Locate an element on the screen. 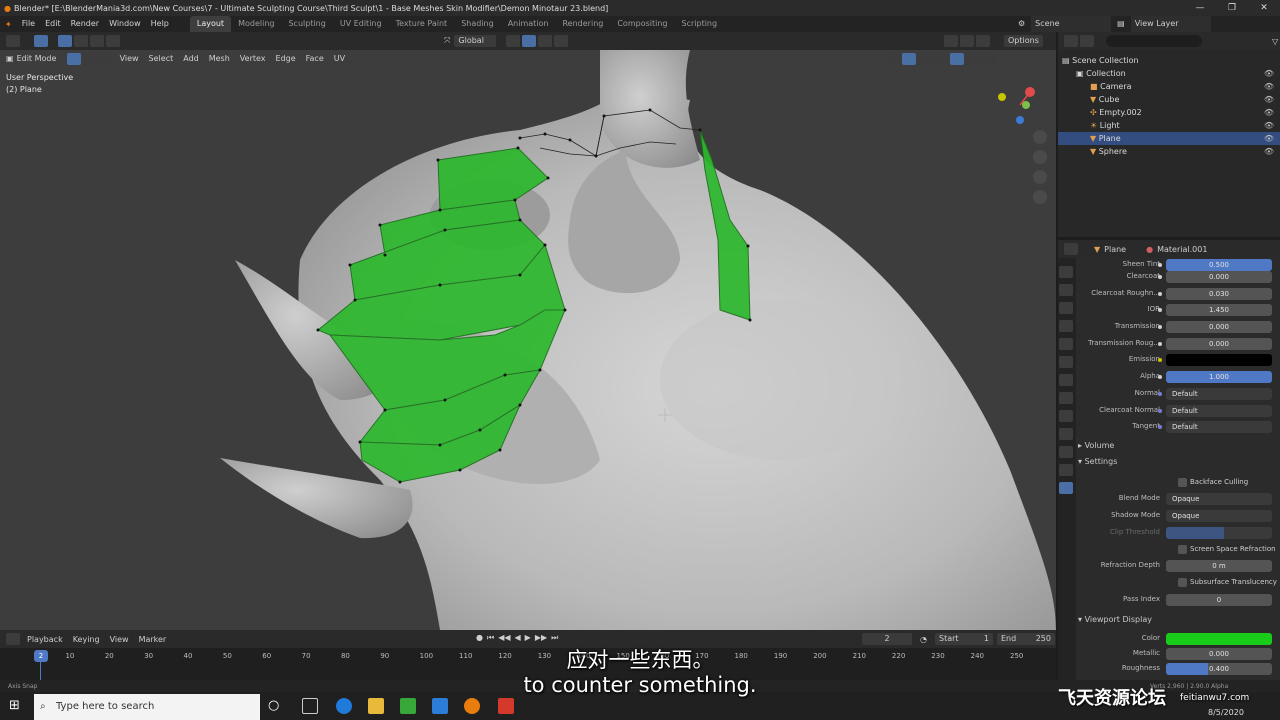  editor-type-icon is located at coordinates (13, 41).